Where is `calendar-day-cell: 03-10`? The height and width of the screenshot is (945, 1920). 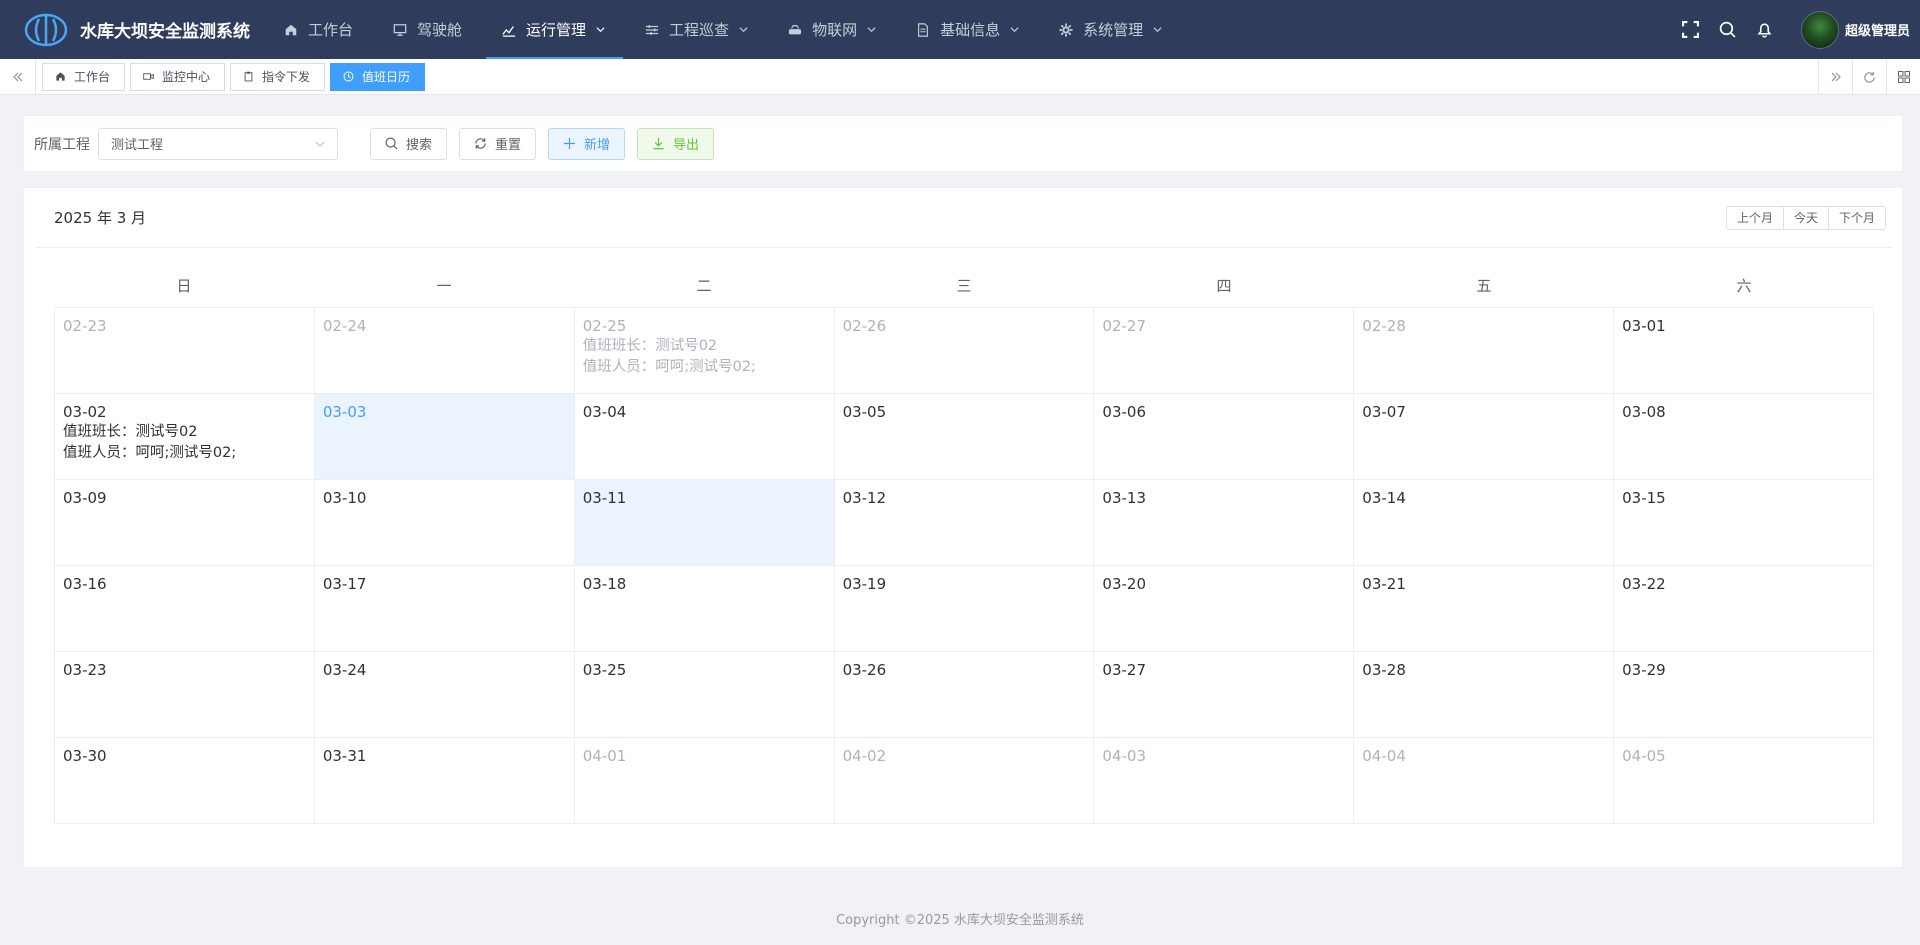
calendar-day-cell: 03-10 is located at coordinates (444, 523).